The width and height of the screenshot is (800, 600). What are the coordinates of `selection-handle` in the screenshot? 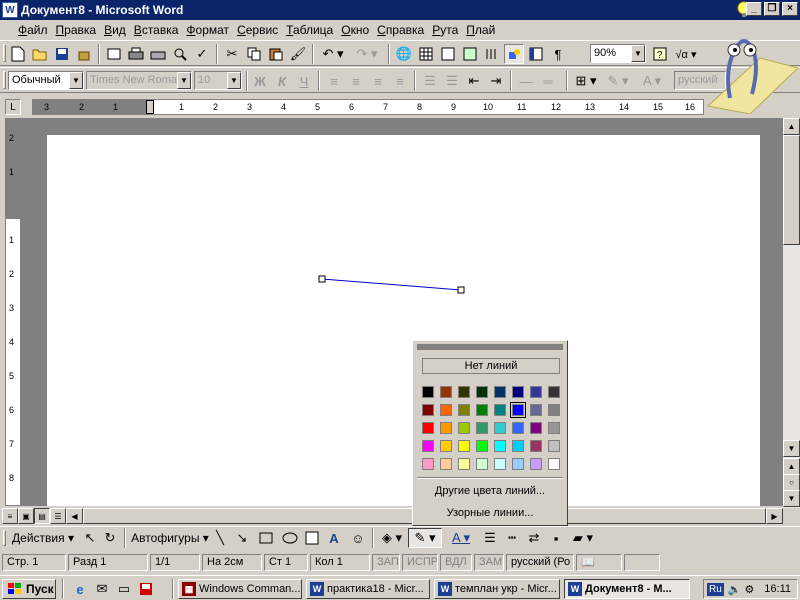 It's located at (461, 290).